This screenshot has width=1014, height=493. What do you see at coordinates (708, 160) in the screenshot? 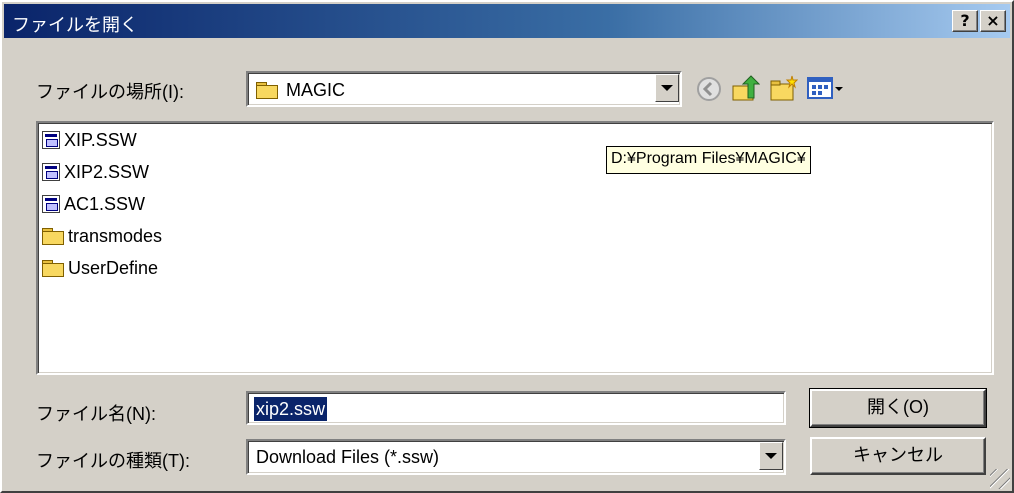
I see `path-tooltip: D:¥Program Files¥MAGIC¥` at bounding box center [708, 160].